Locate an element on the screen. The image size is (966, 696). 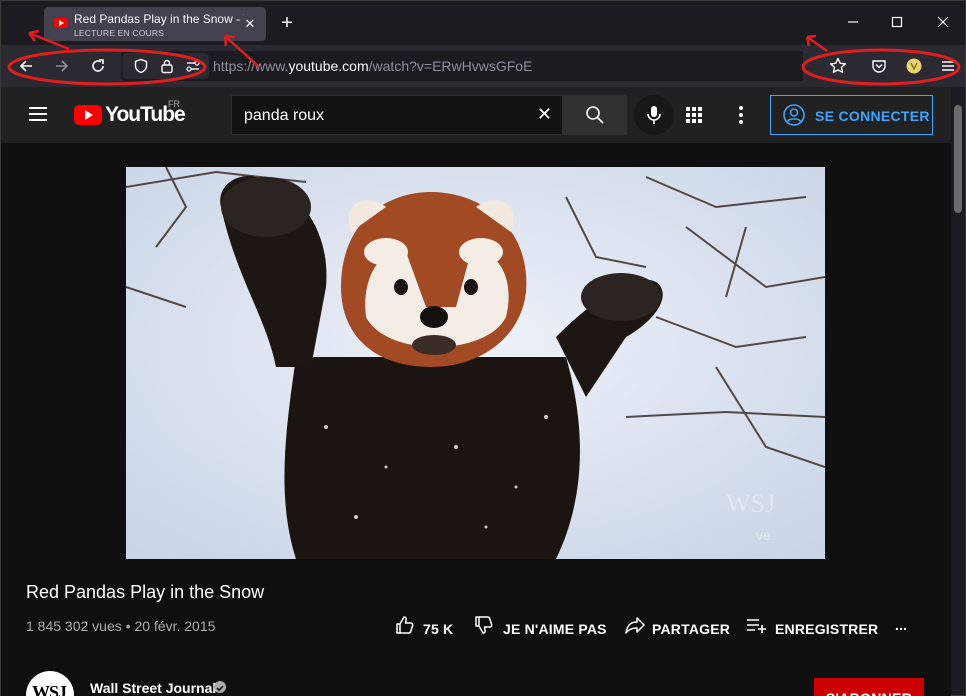
channel-avatar-text: WSJ is located at coordinates (49, 689).